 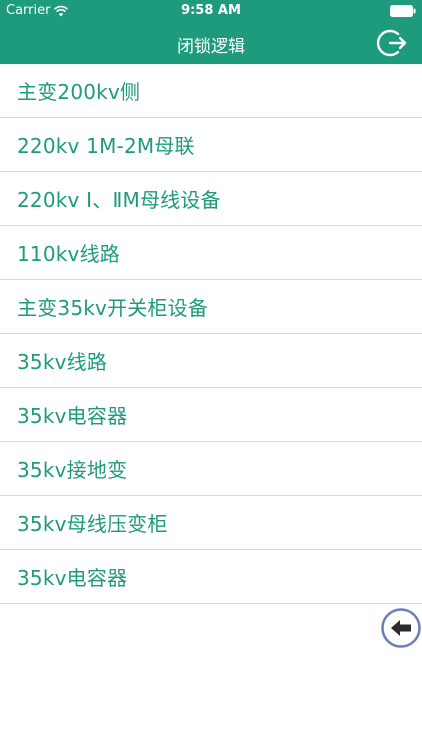 What do you see at coordinates (403, 11) in the screenshot?
I see `battery-icon` at bounding box center [403, 11].